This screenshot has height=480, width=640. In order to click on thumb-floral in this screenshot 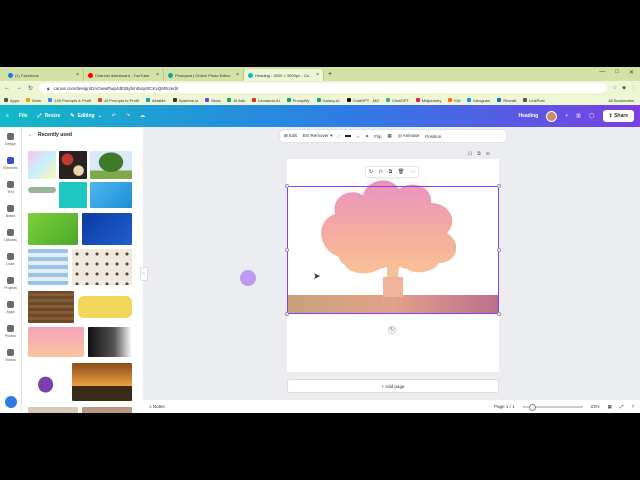, I will do `click(73, 165)`.